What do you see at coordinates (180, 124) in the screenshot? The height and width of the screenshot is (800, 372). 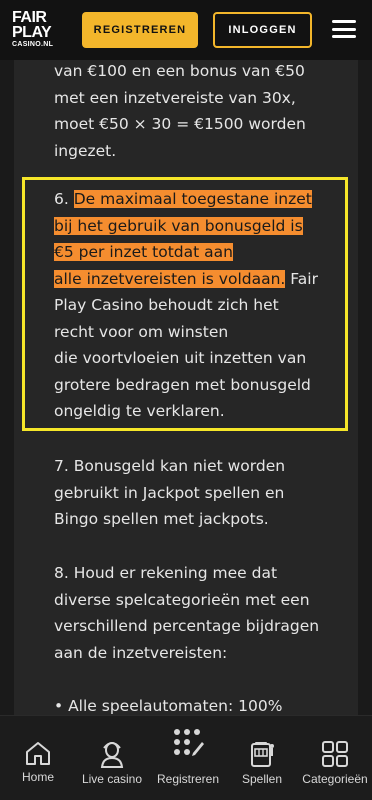 I see `text-line: moet €50 × 30 = €1500 worden` at bounding box center [180, 124].